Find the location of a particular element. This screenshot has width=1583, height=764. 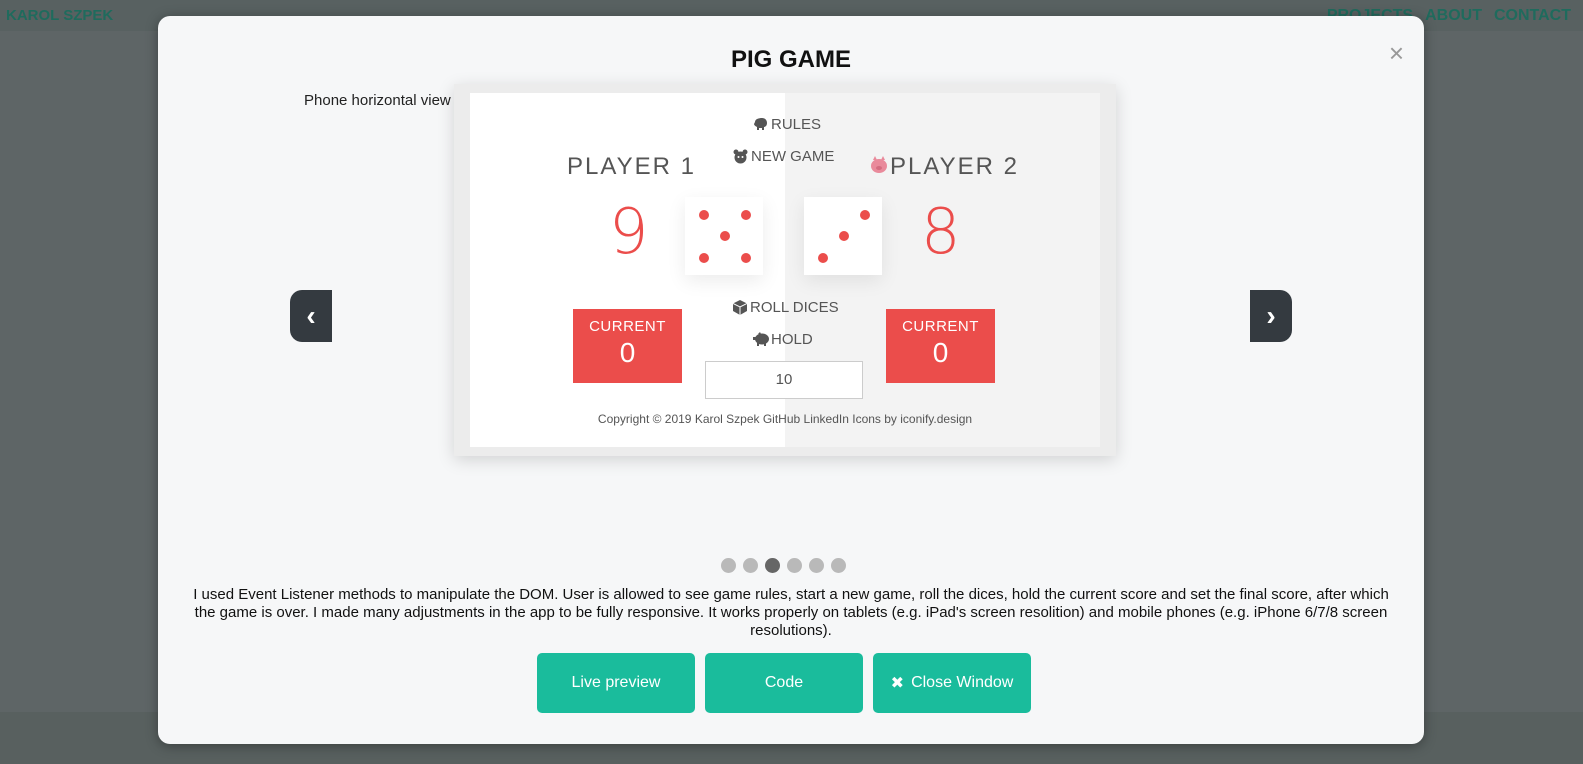

player2-current-value: 0 is located at coordinates (940, 352).